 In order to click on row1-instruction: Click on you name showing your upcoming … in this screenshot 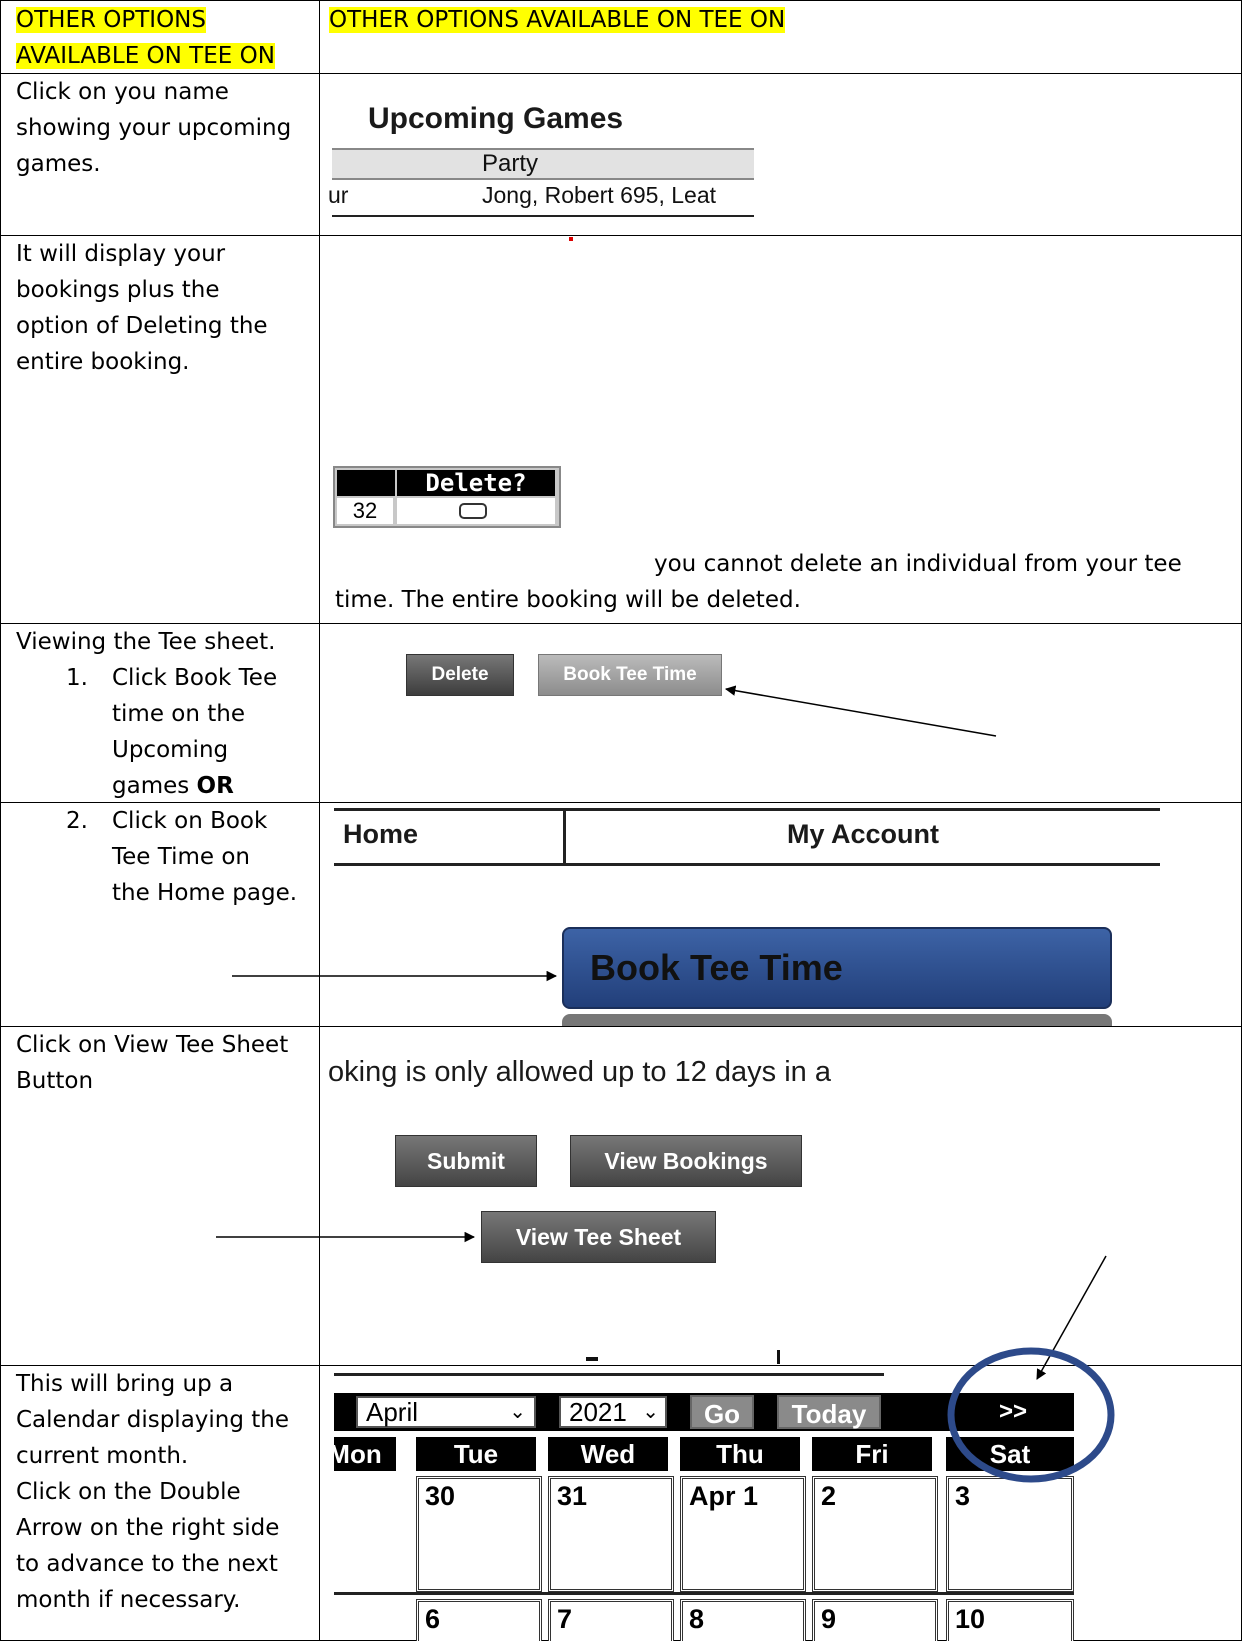, I will do `click(161, 128)`.